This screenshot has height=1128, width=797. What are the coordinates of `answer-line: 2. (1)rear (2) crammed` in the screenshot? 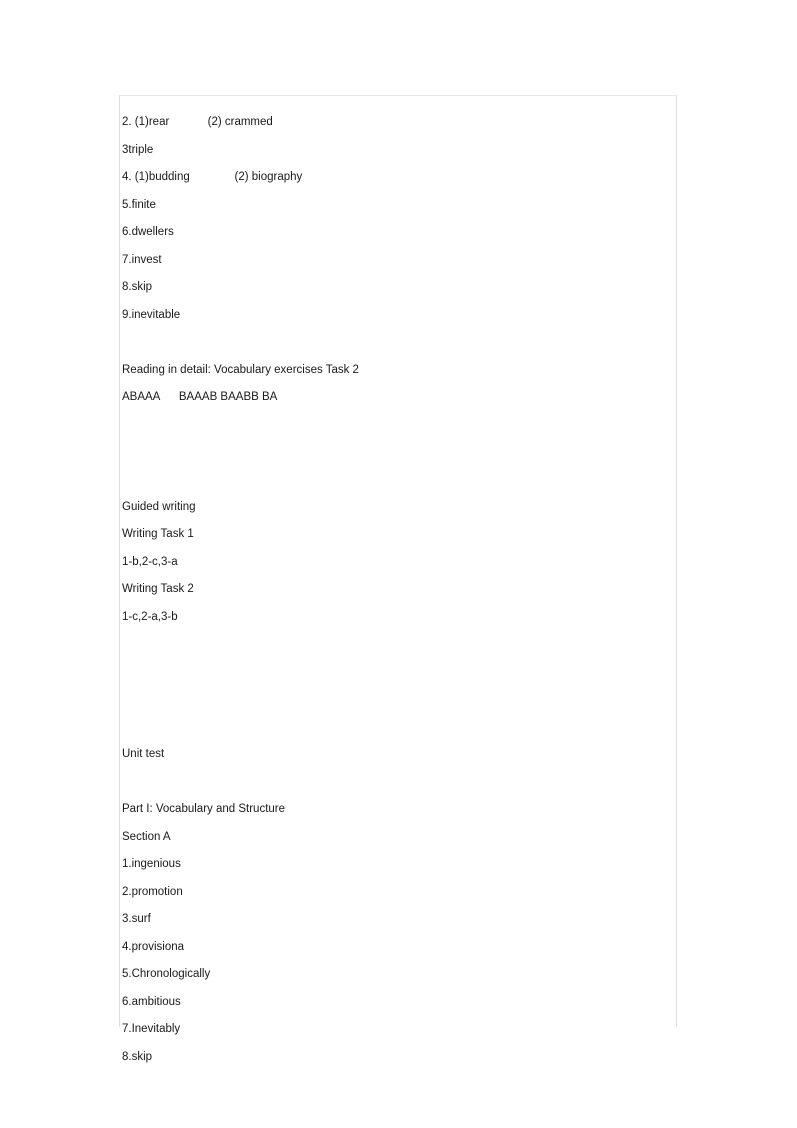 It's located at (197, 122).